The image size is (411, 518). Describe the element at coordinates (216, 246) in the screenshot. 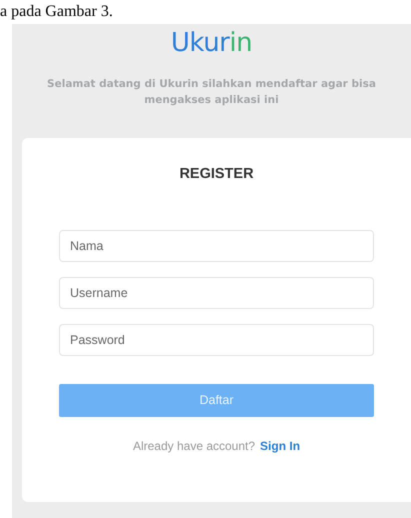

I see `input-field: Nama` at that location.